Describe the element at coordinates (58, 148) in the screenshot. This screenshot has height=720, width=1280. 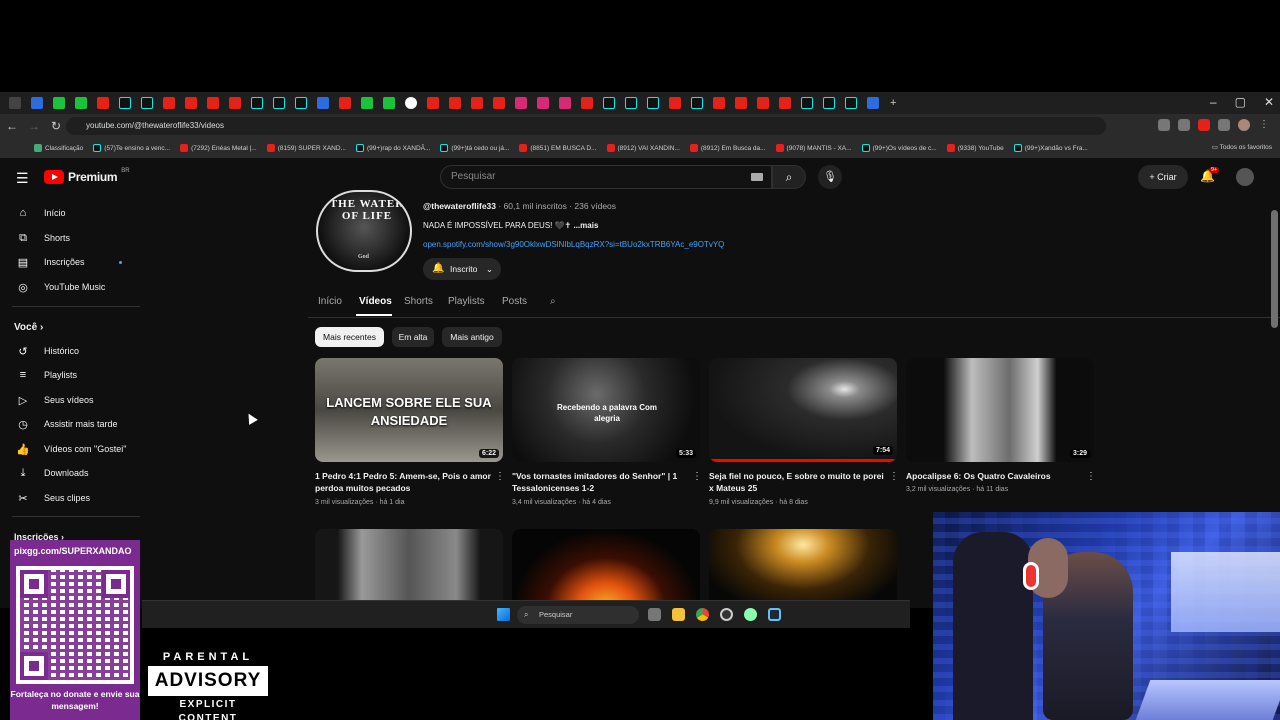
I see `bookmark: Classificação` at that location.